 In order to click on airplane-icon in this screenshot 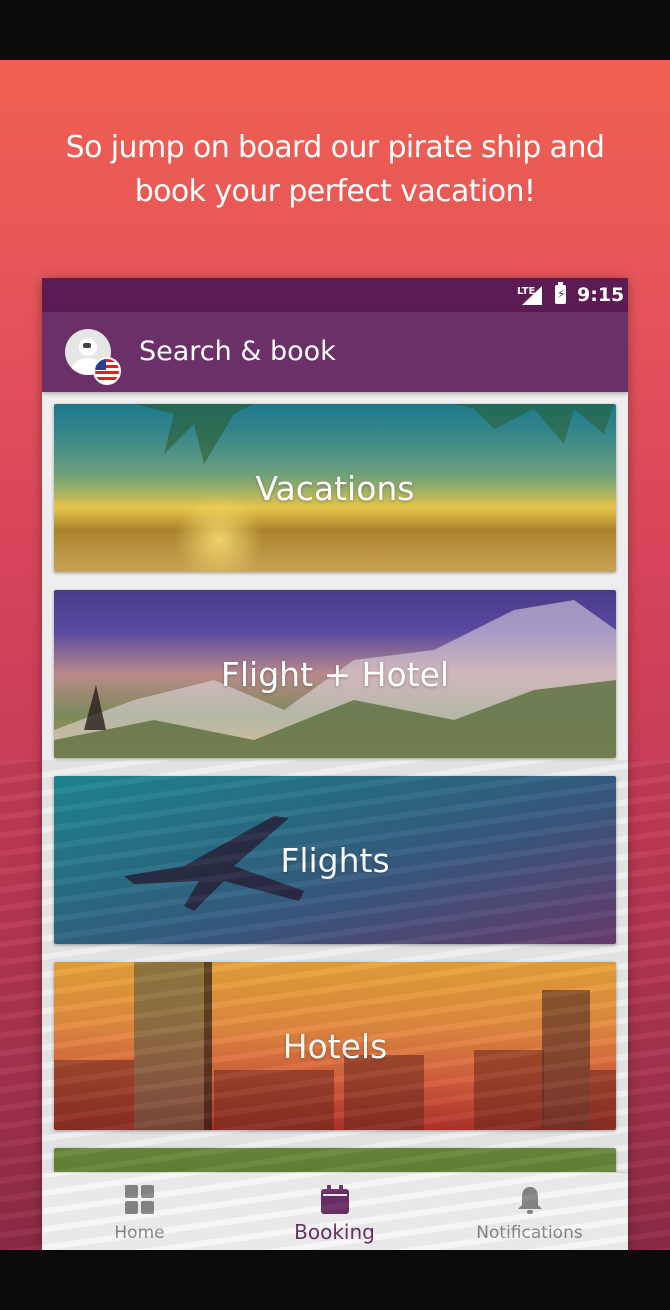, I will do `click(214, 863)`.